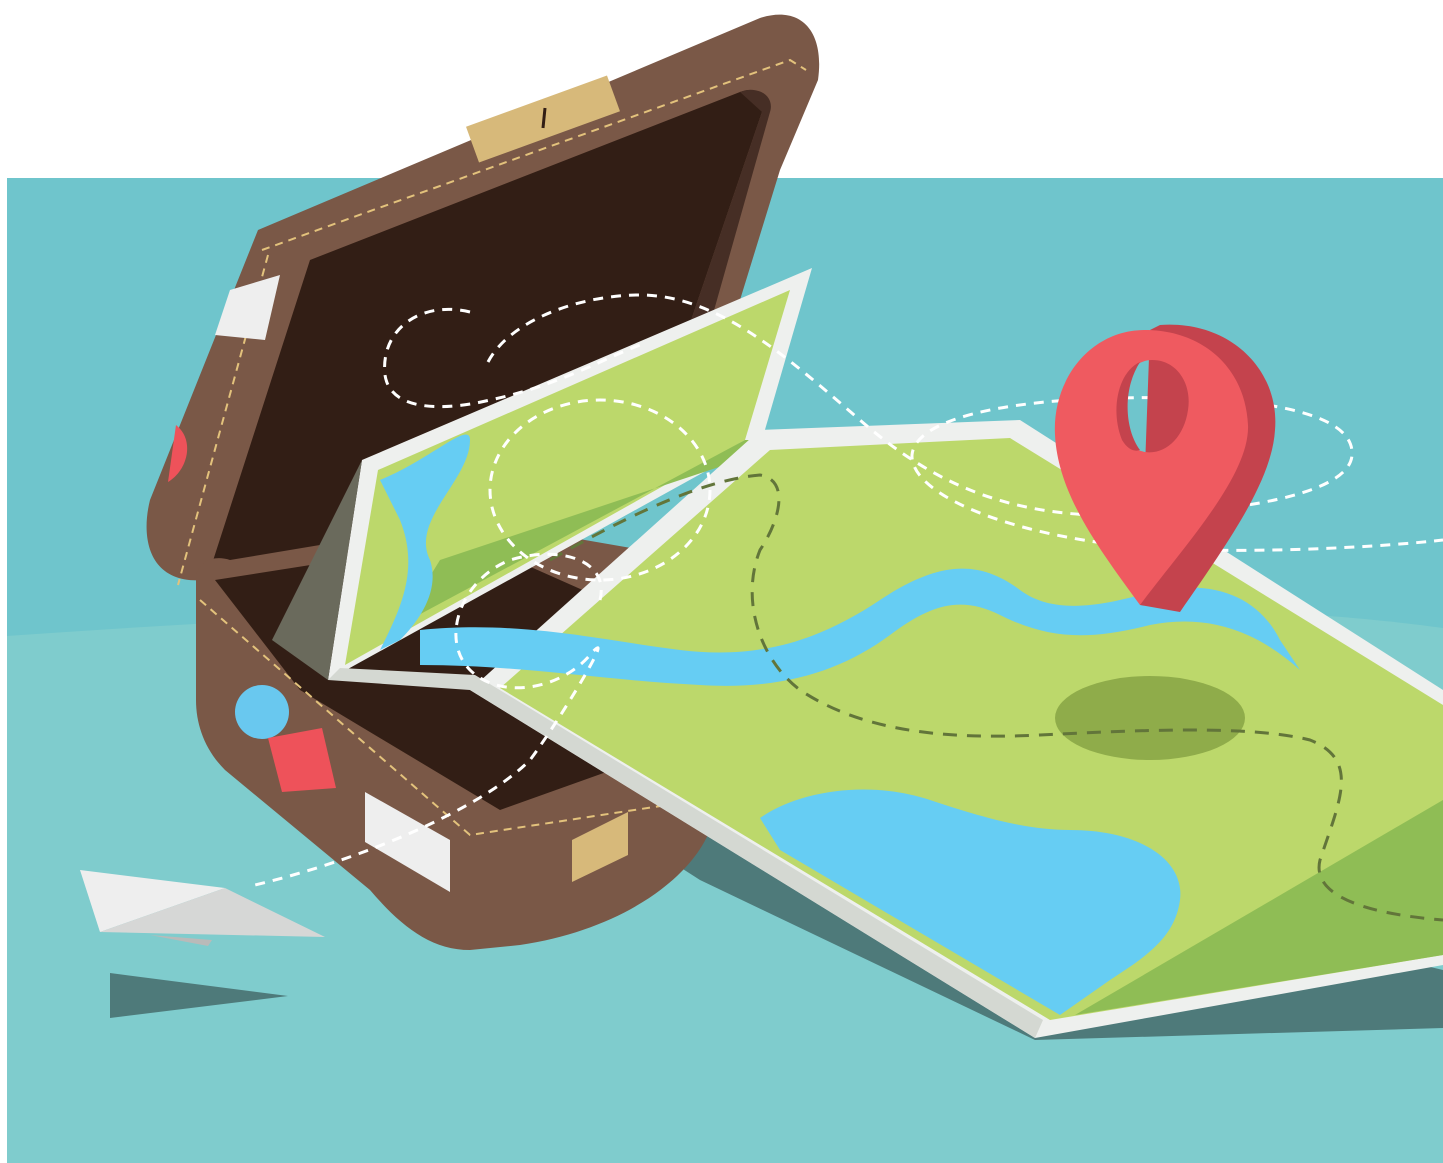  I want to click on map-forest, so click(1150, 718).